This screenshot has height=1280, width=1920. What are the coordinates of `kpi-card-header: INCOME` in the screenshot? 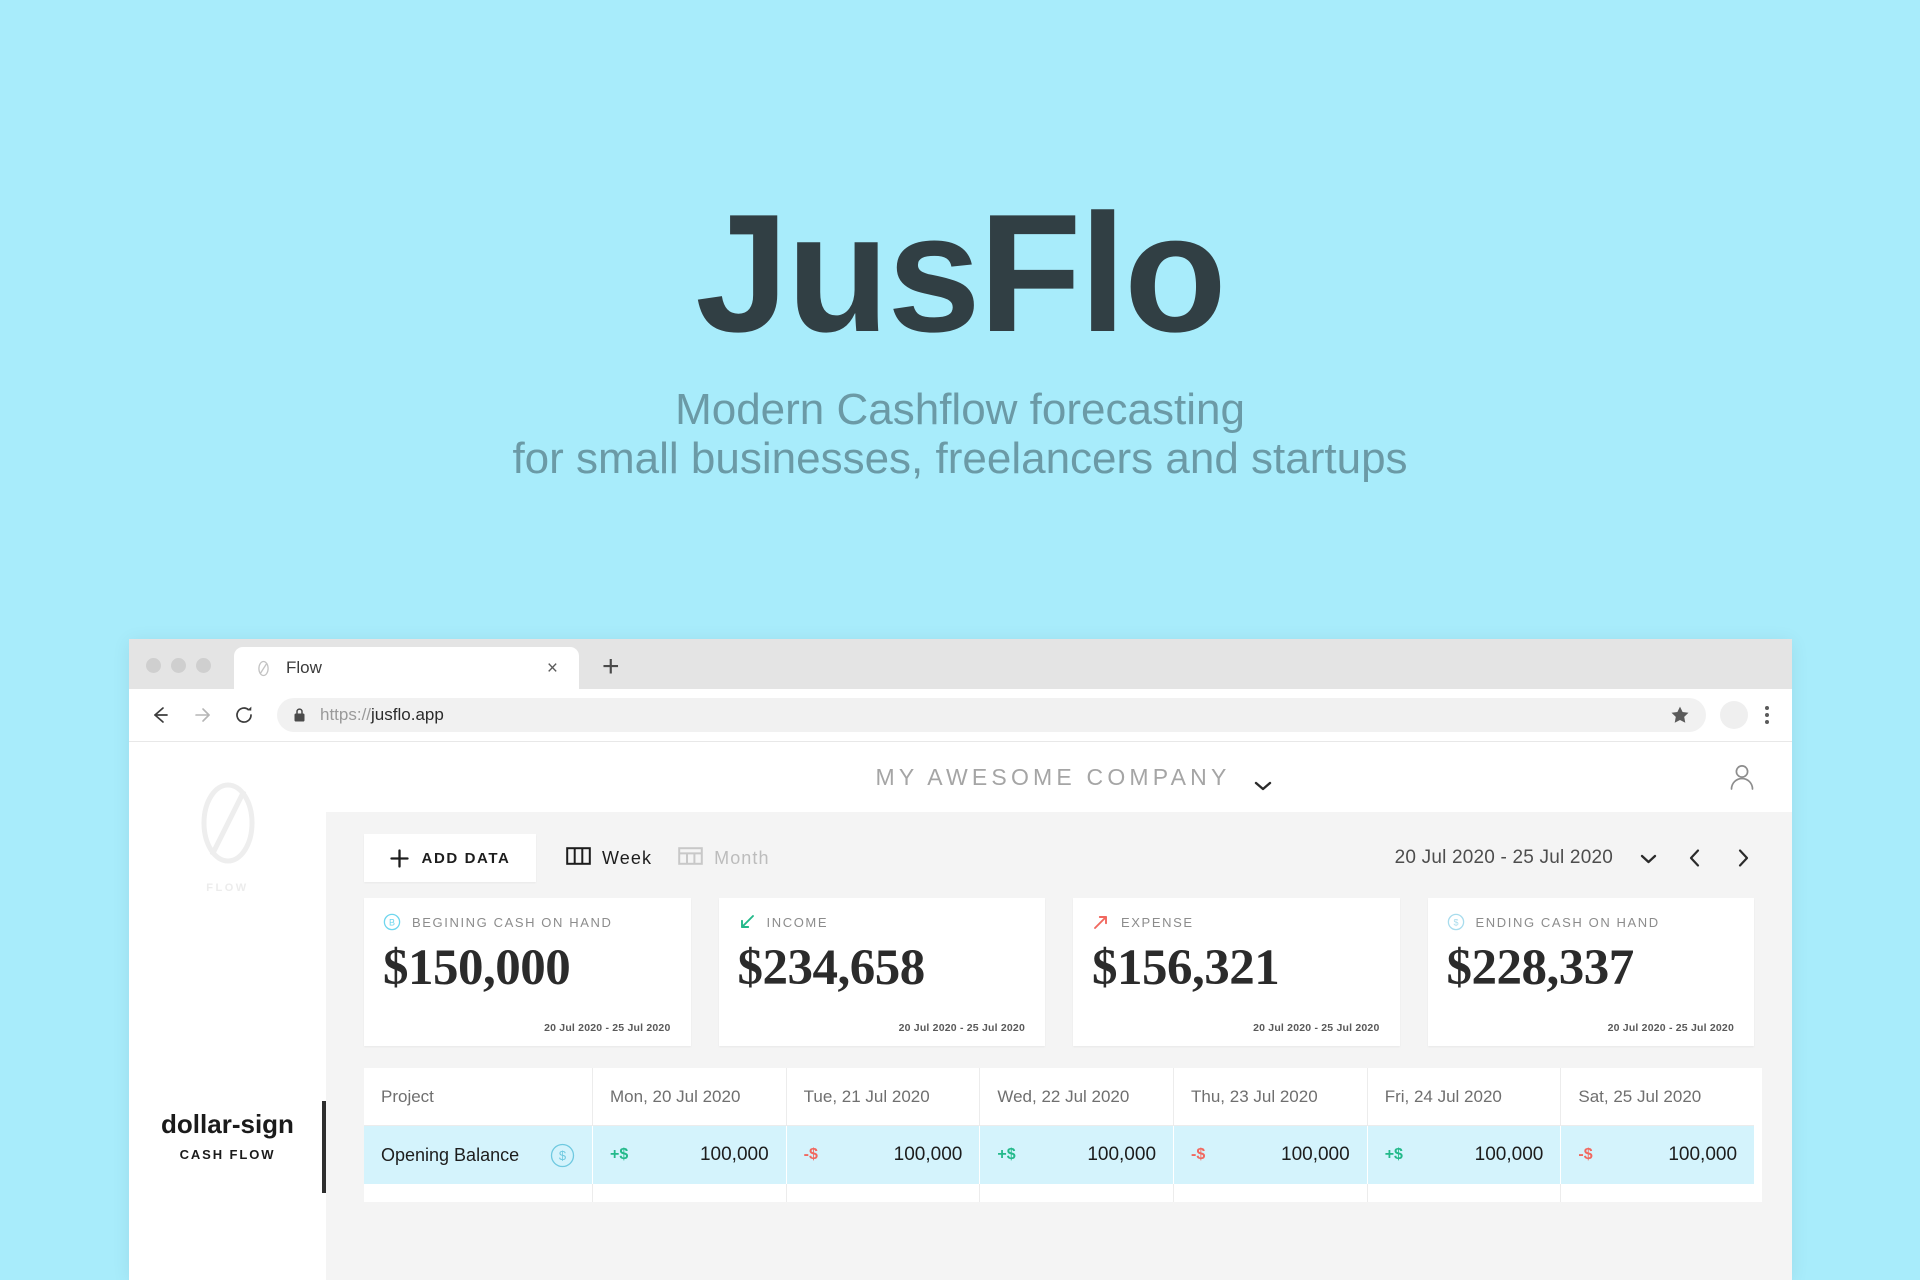 It's located at (882, 922).